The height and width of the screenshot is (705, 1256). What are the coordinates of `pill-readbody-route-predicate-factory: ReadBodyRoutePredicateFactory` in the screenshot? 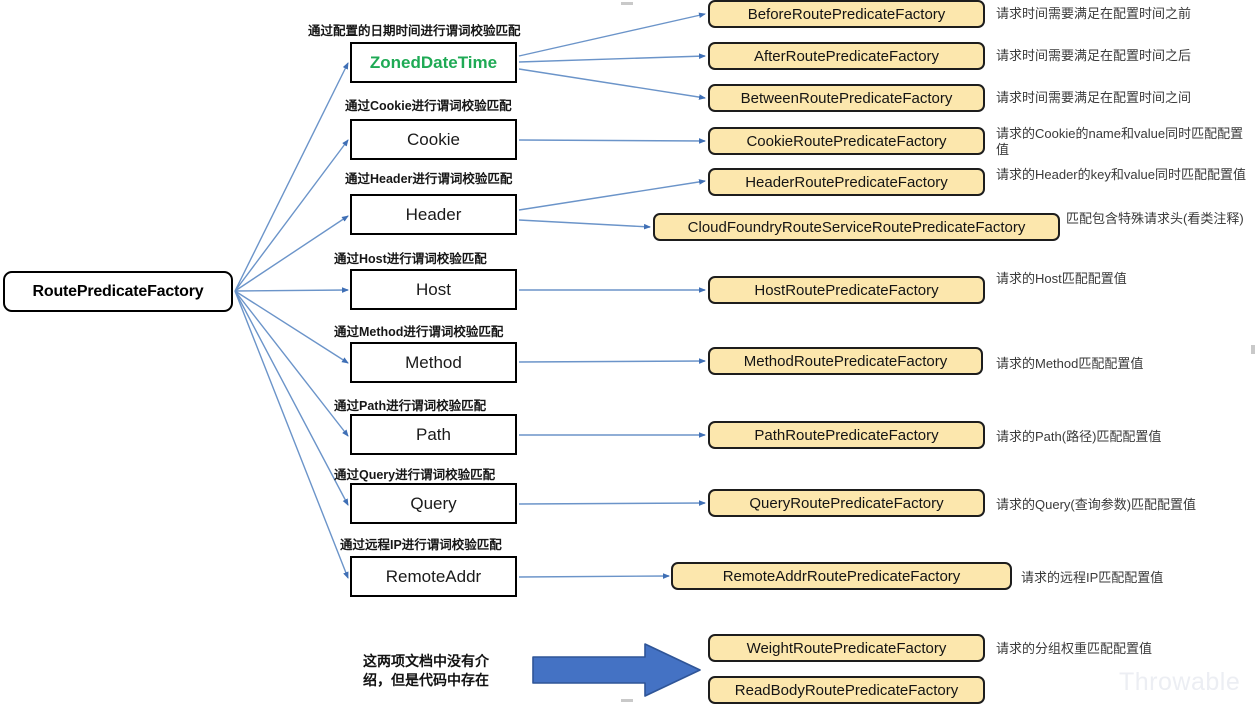 It's located at (846, 690).